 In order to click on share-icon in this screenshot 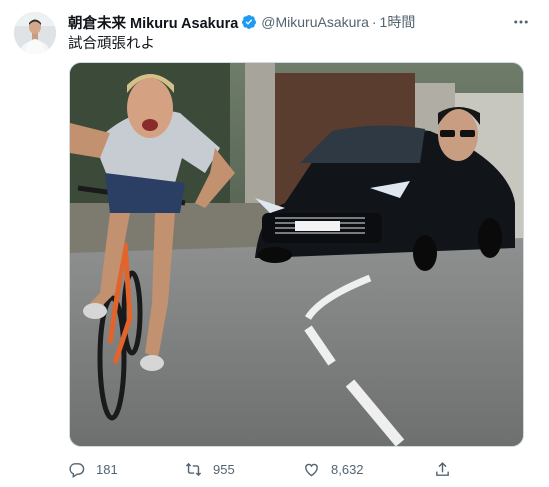, I will do `click(442, 468)`.